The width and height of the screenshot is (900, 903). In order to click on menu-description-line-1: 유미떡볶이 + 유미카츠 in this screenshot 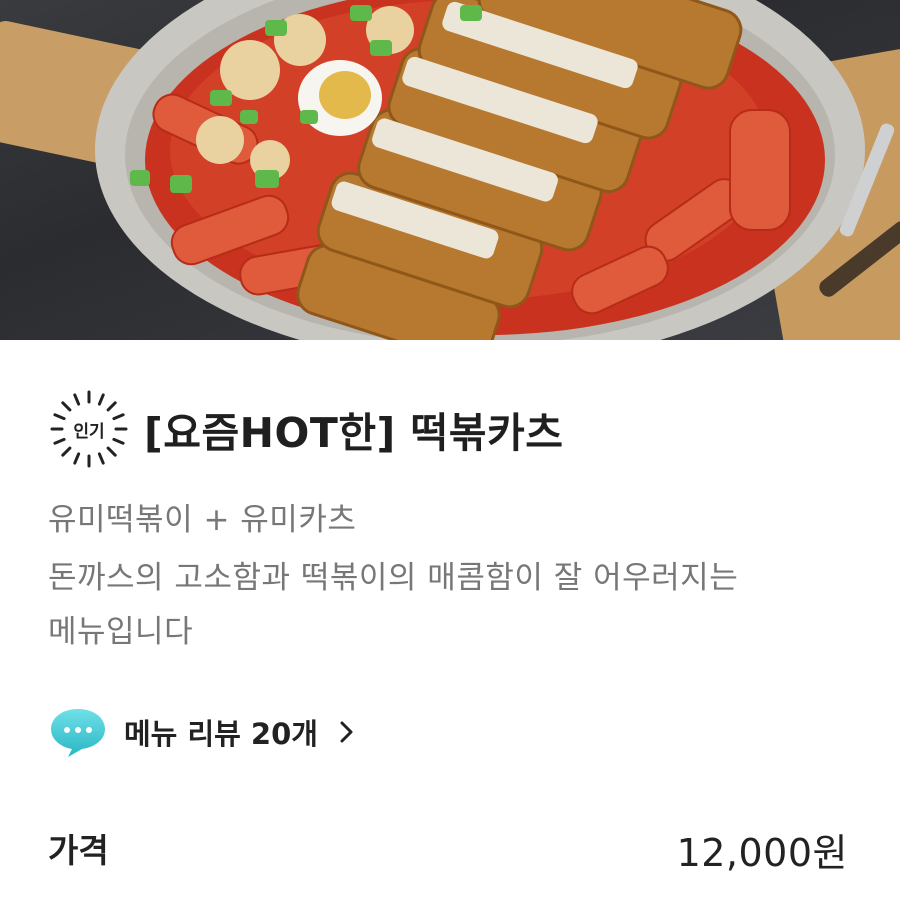, I will do `click(202, 520)`.